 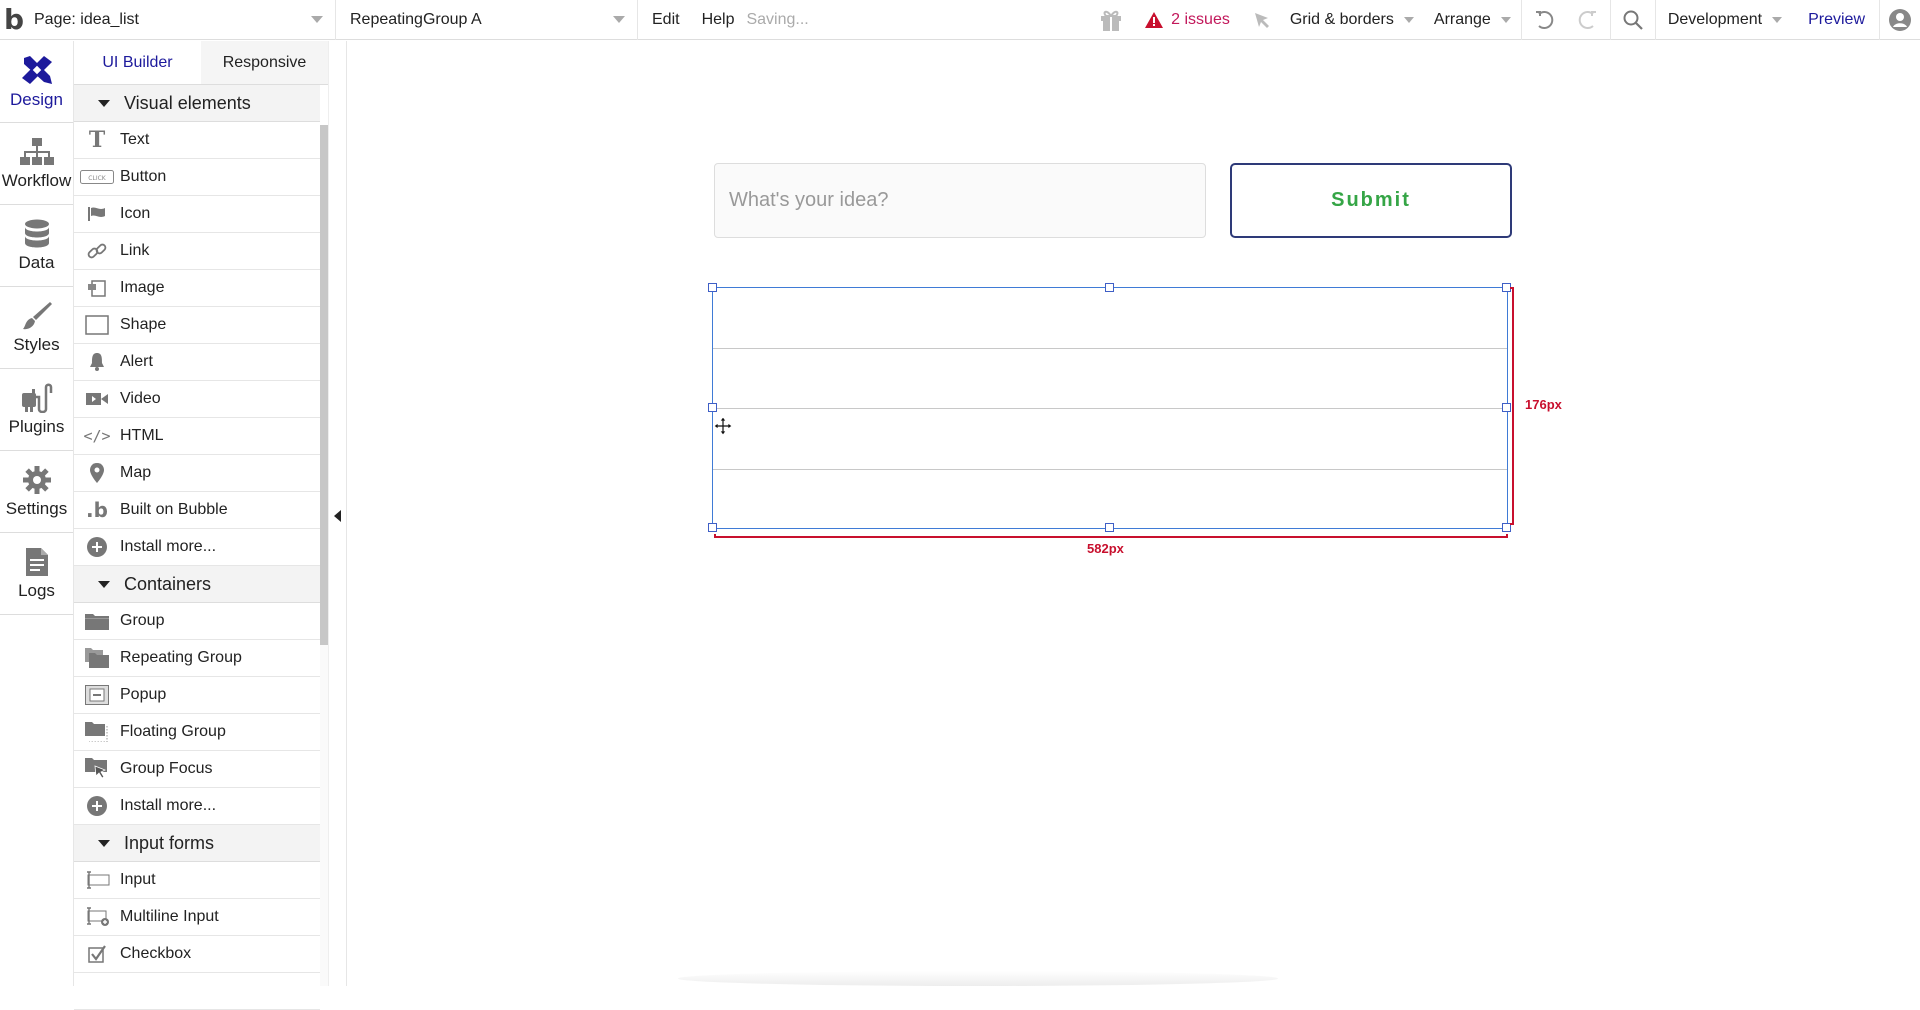 What do you see at coordinates (1725, 20) in the screenshot?
I see `environment-dropdown: Development` at bounding box center [1725, 20].